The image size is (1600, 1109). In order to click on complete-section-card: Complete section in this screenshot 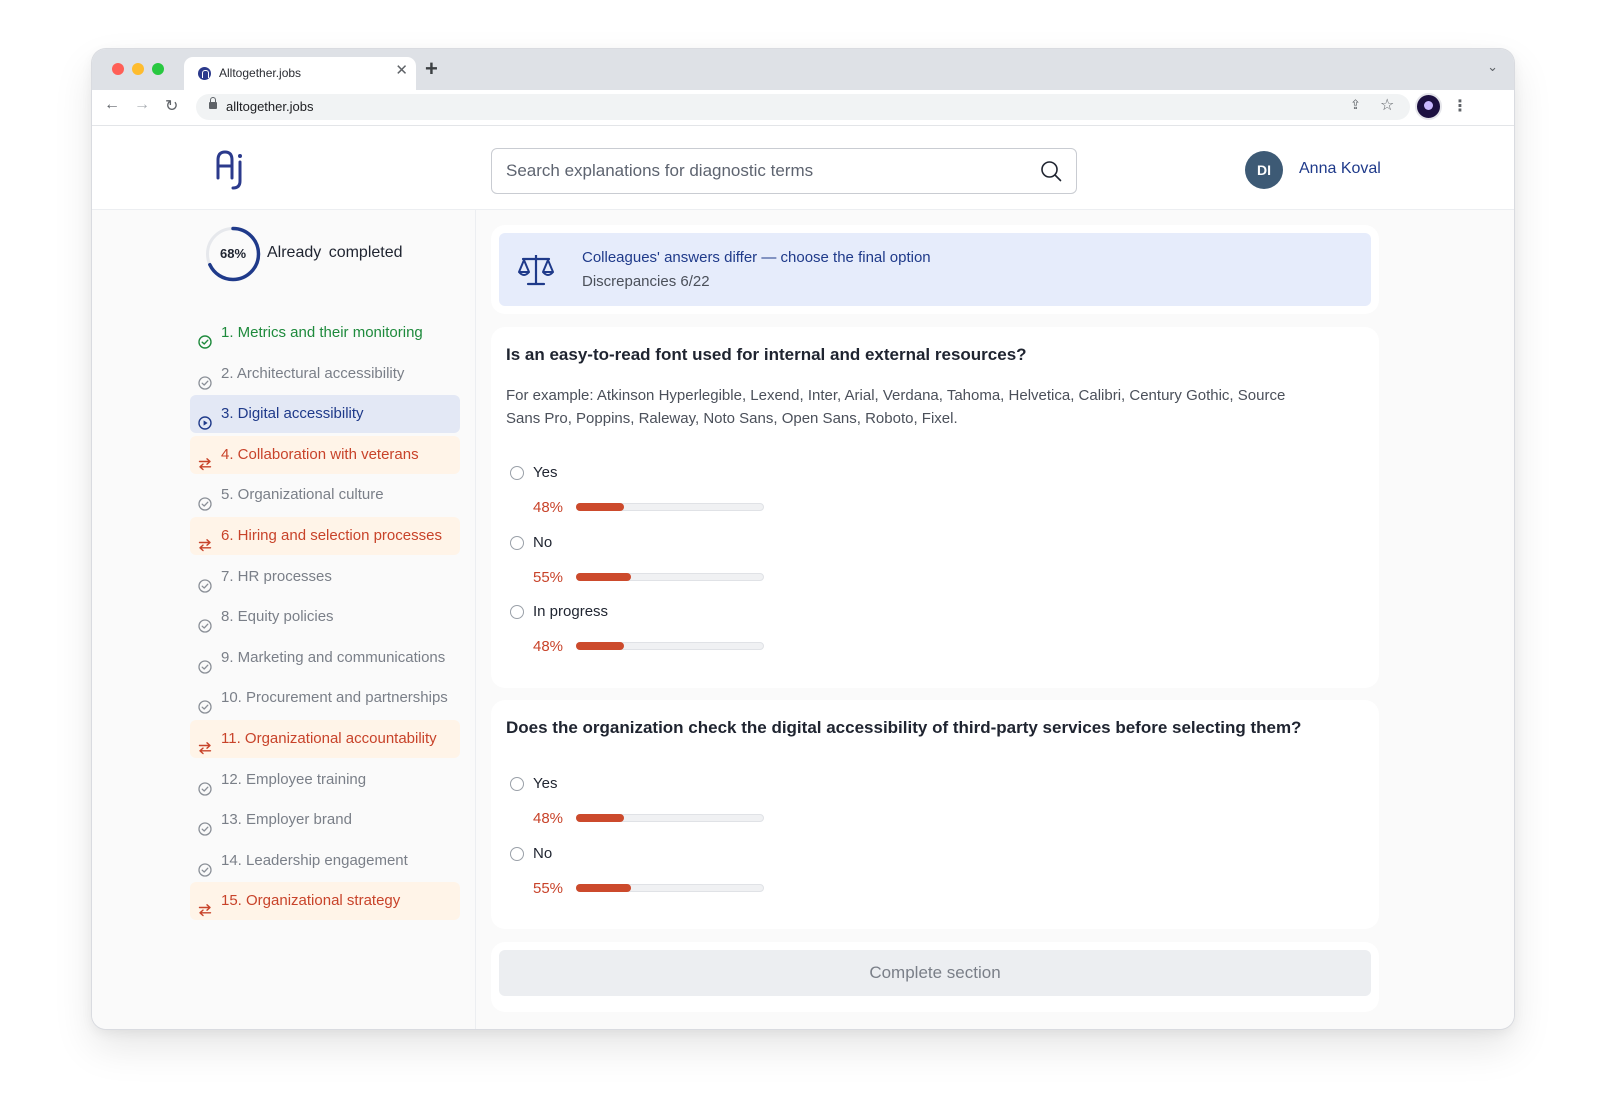, I will do `click(935, 977)`.